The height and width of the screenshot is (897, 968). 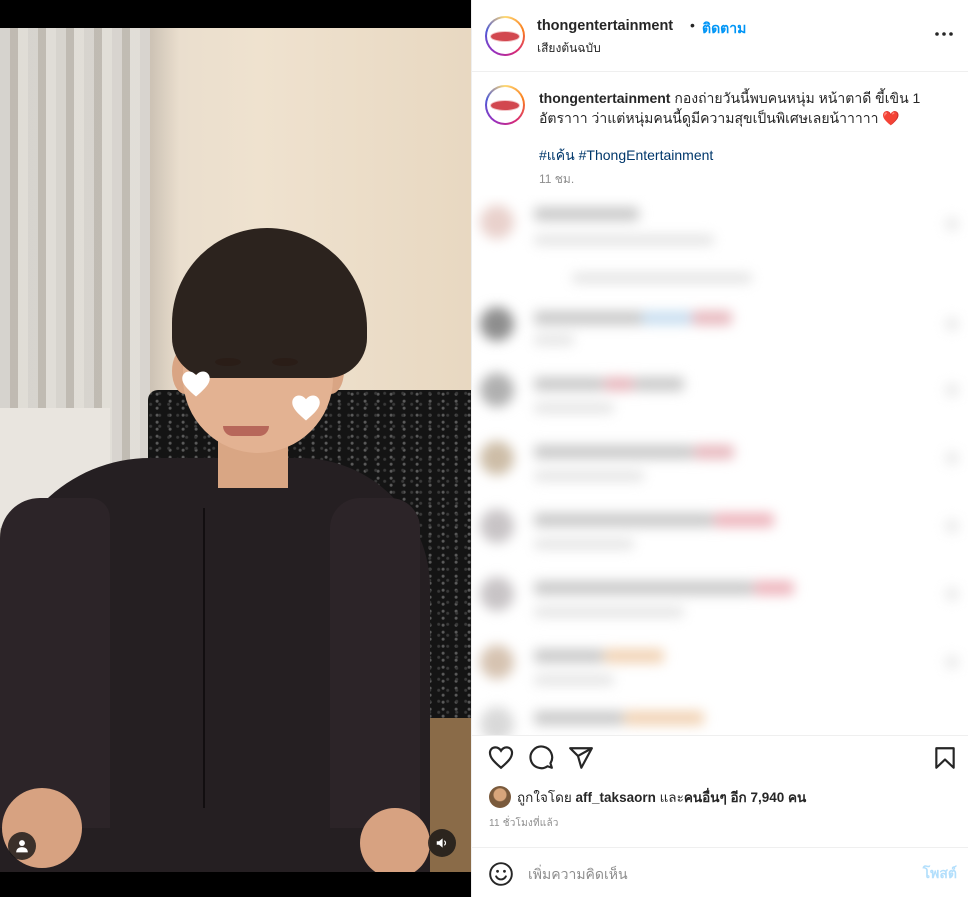 What do you see at coordinates (285, 362) in the screenshot?
I see `person-eye-right` at bounding box center [285, 362].